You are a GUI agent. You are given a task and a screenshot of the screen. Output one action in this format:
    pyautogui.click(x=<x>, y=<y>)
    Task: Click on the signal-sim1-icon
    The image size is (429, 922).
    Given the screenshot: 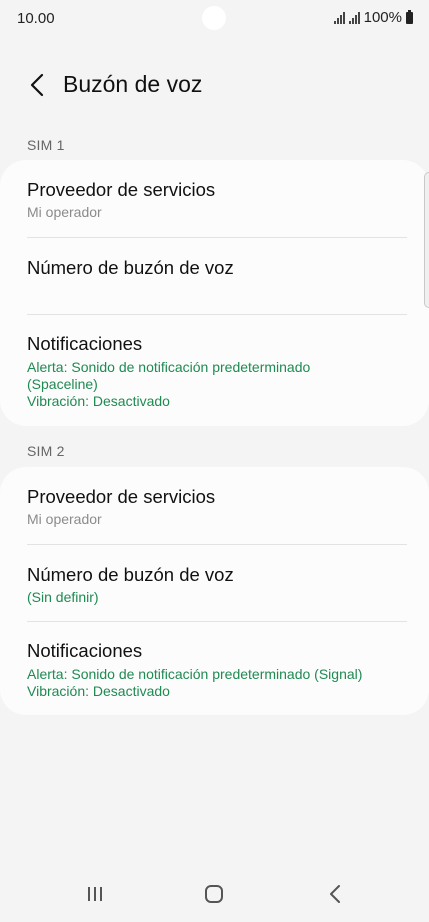 What is the action you would take?
    pyautogui.click(x=339, y=17)
    